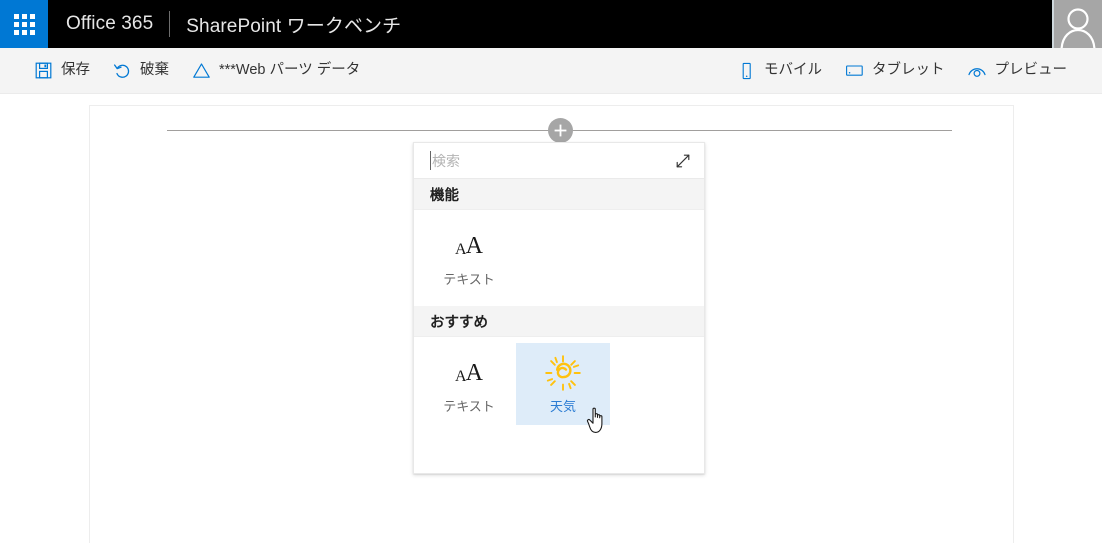  I want to click on undo-arrow-icon, so click(122, 71).